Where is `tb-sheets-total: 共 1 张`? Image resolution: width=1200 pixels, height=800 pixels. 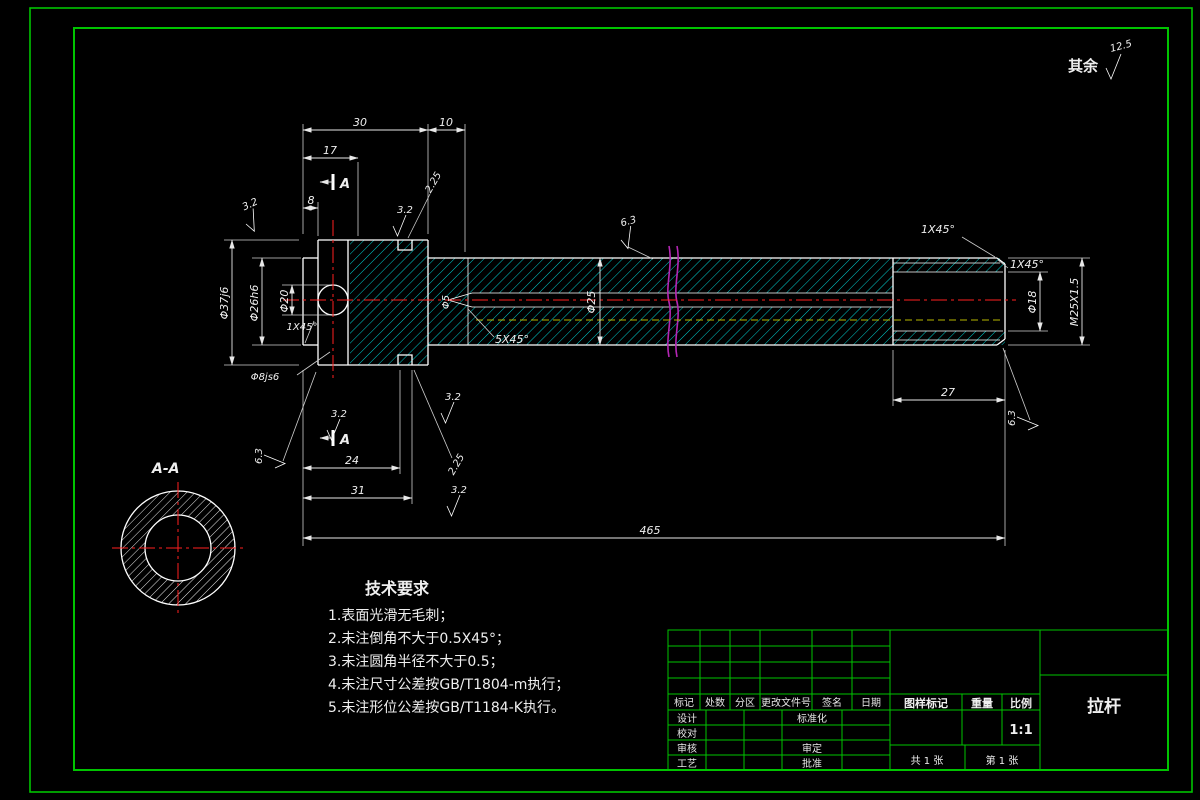
tb-sheets-total: 共 1 张 is located at coordinates (927, 761).